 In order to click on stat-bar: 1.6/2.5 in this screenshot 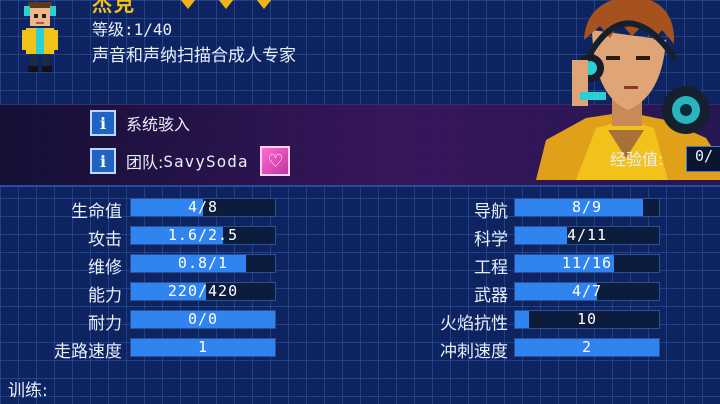, I will do `click(203, 235)`.